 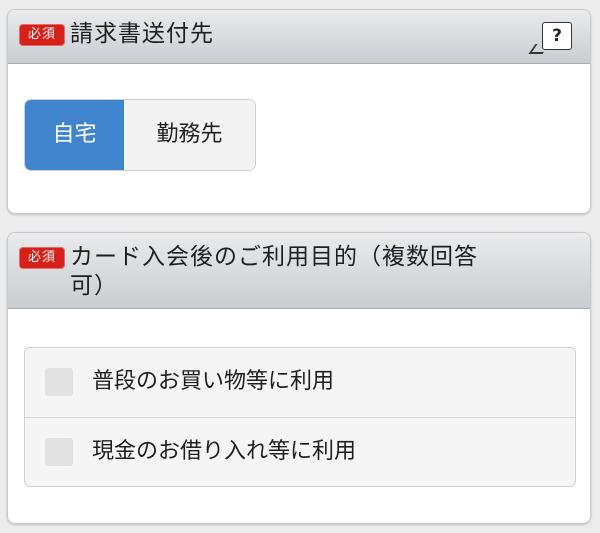 What do you see at coordinates (74, 135) in the screenshot?
I see `option-home-button: 自宅` at bounding box center [74, 135].